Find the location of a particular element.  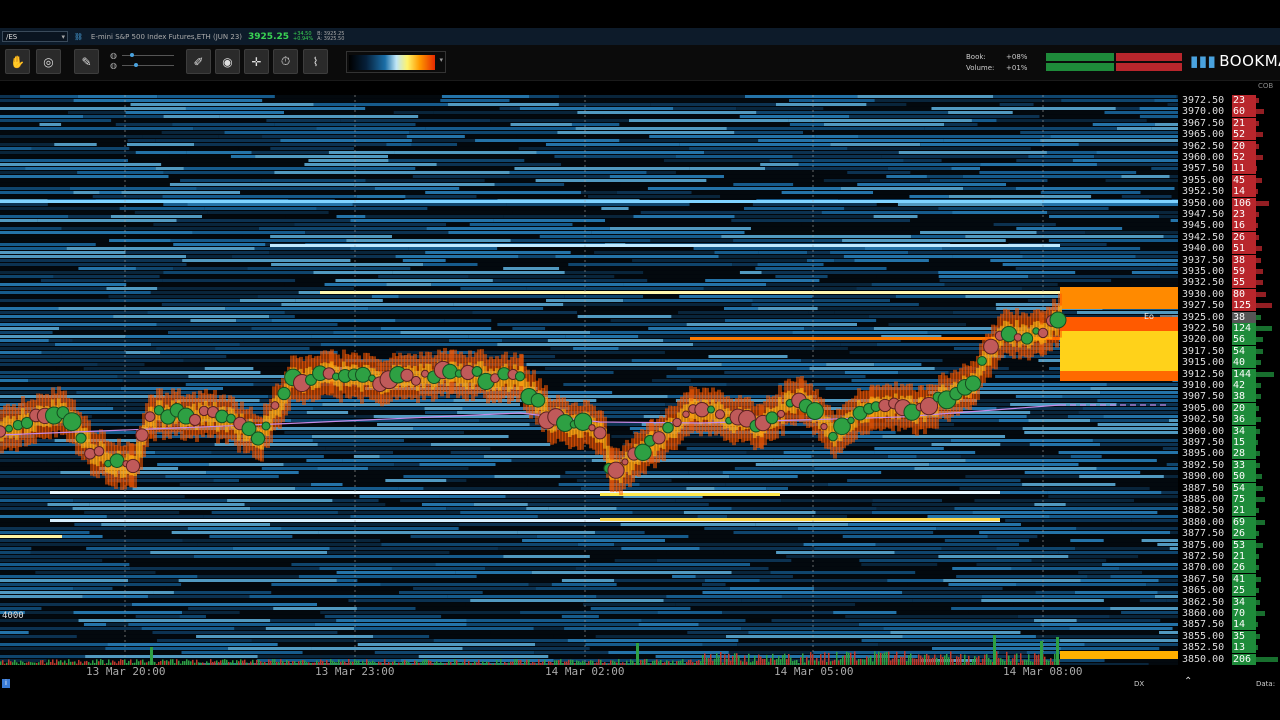

ladder-row: 3855.00 35 is located at coordinates (1229, 636).